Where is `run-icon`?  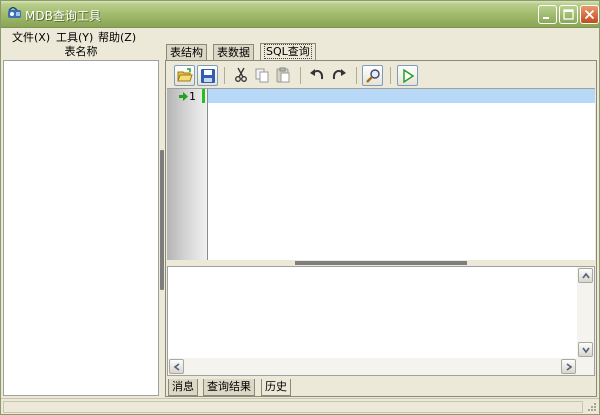 run-icon is located at coordinates (409, 76).